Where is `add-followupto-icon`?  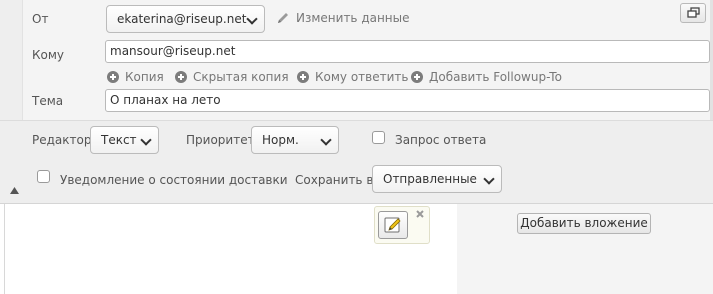
add-followupto-icon is located at coordinates (417, 77).